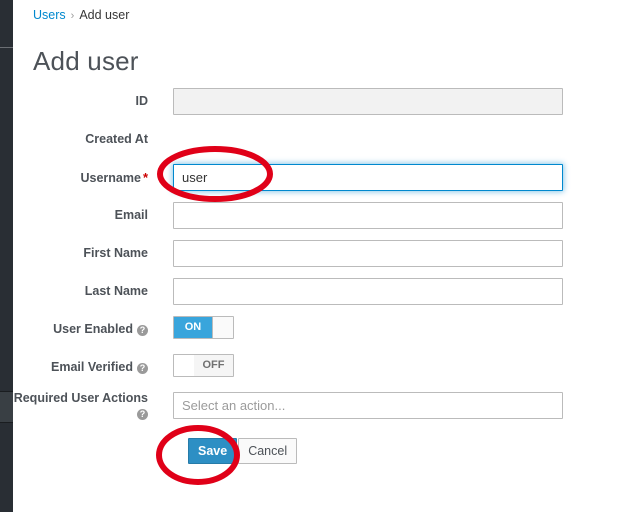  I want to click on form-actions: Save Cancel, so click(243, 451).